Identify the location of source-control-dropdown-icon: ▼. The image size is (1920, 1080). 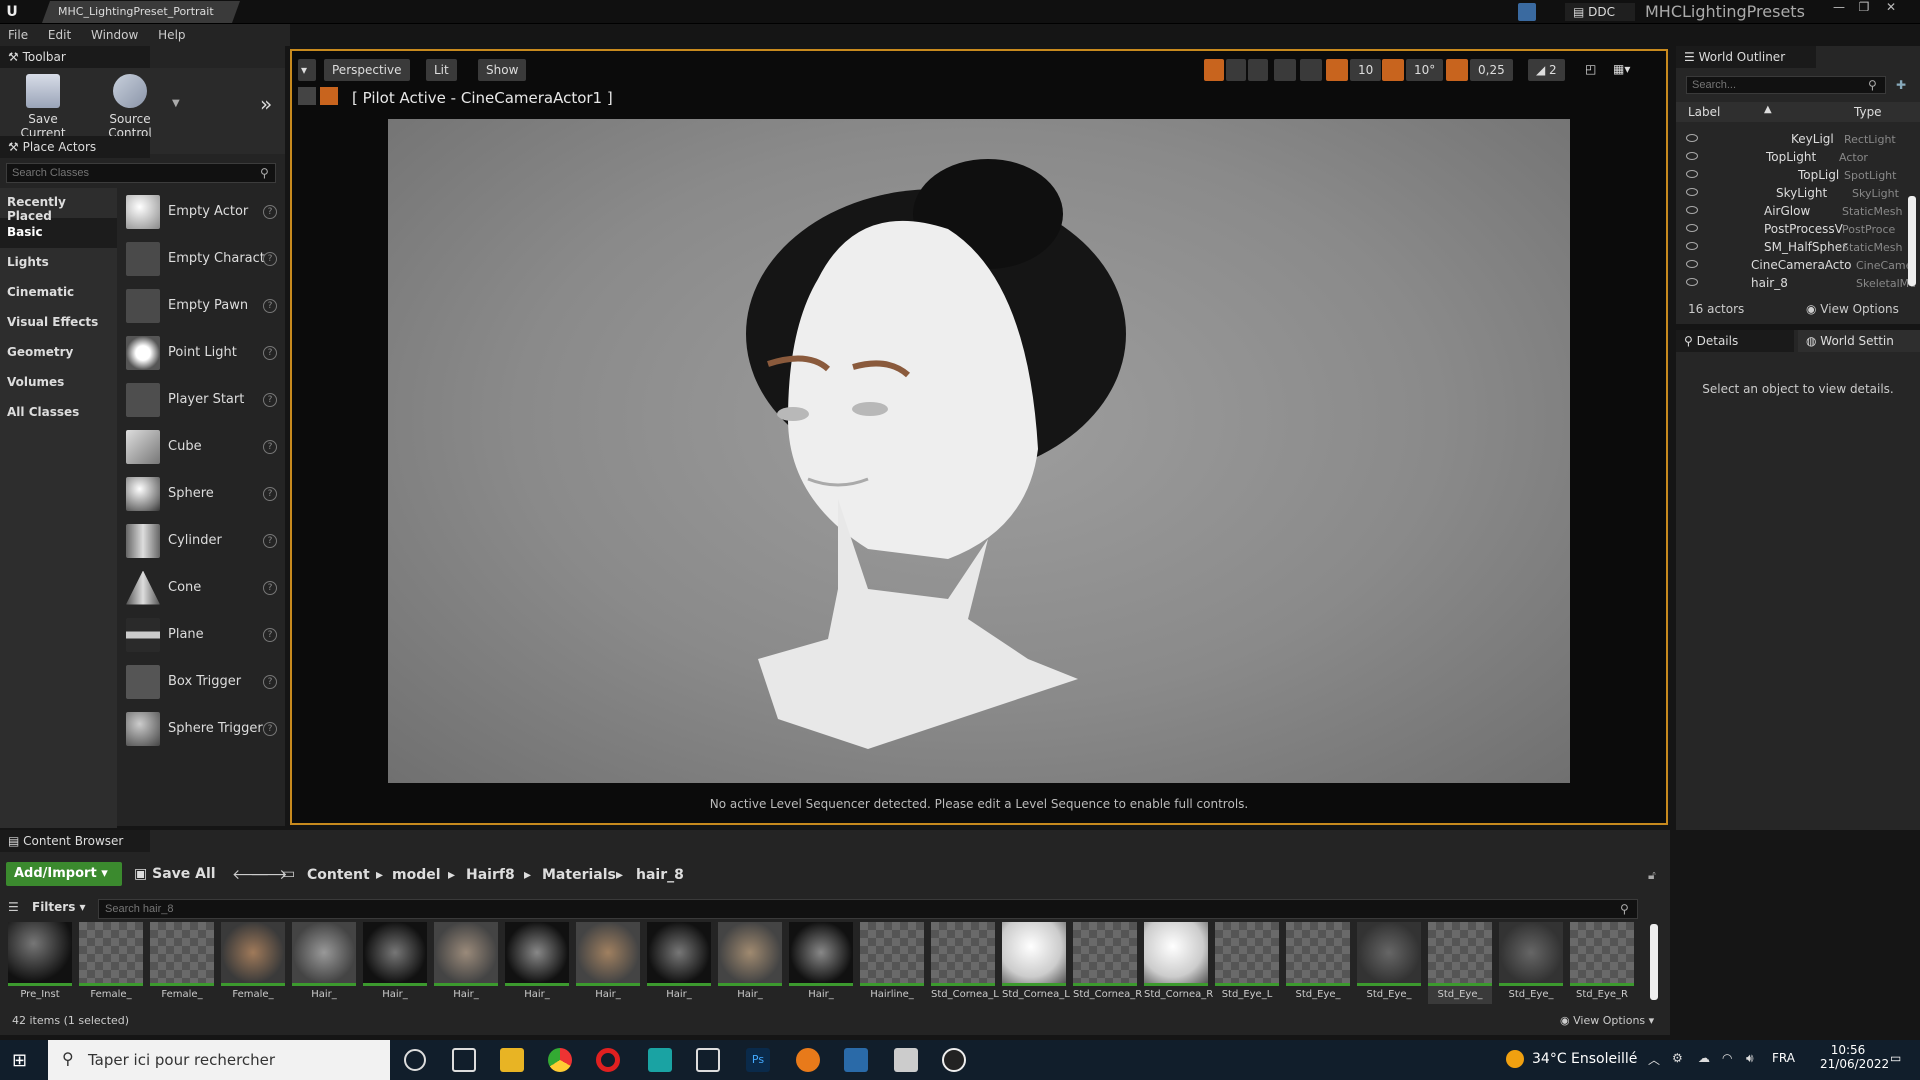
(176, 103).